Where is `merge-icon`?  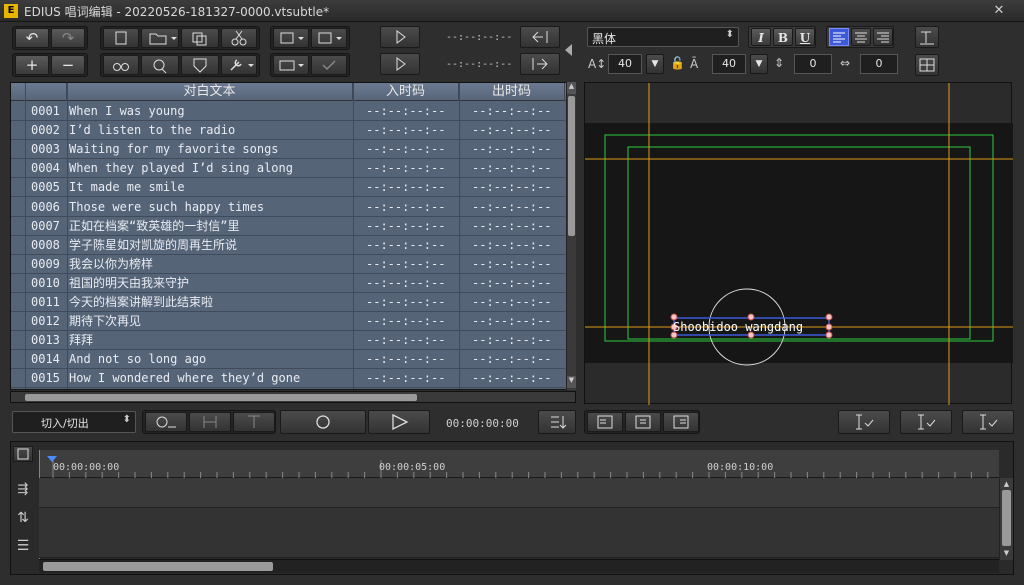
merge-icon is located at coordinates (254, 421).